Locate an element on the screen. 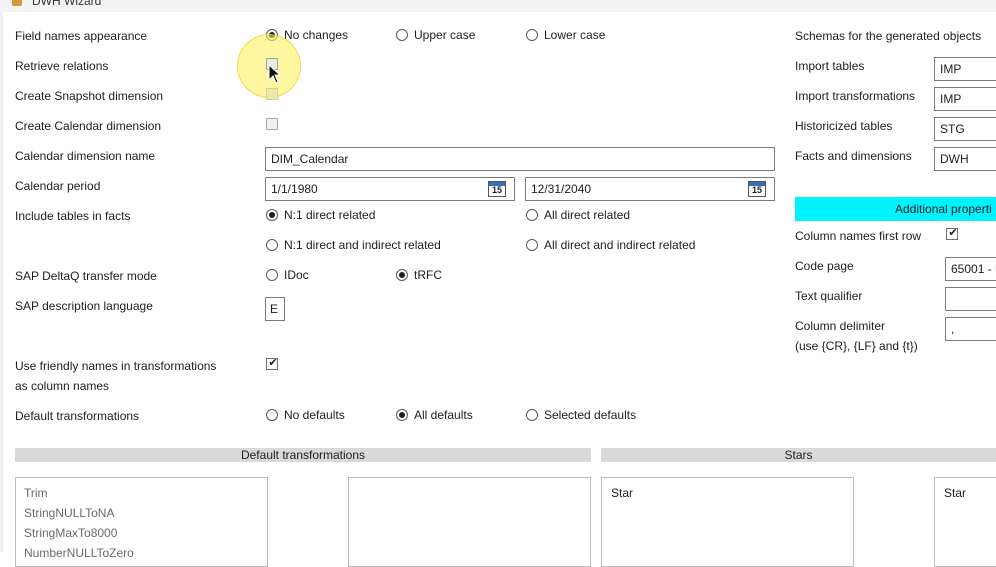  code-page-input: 65001 - U is located at coordinates (970, 269).